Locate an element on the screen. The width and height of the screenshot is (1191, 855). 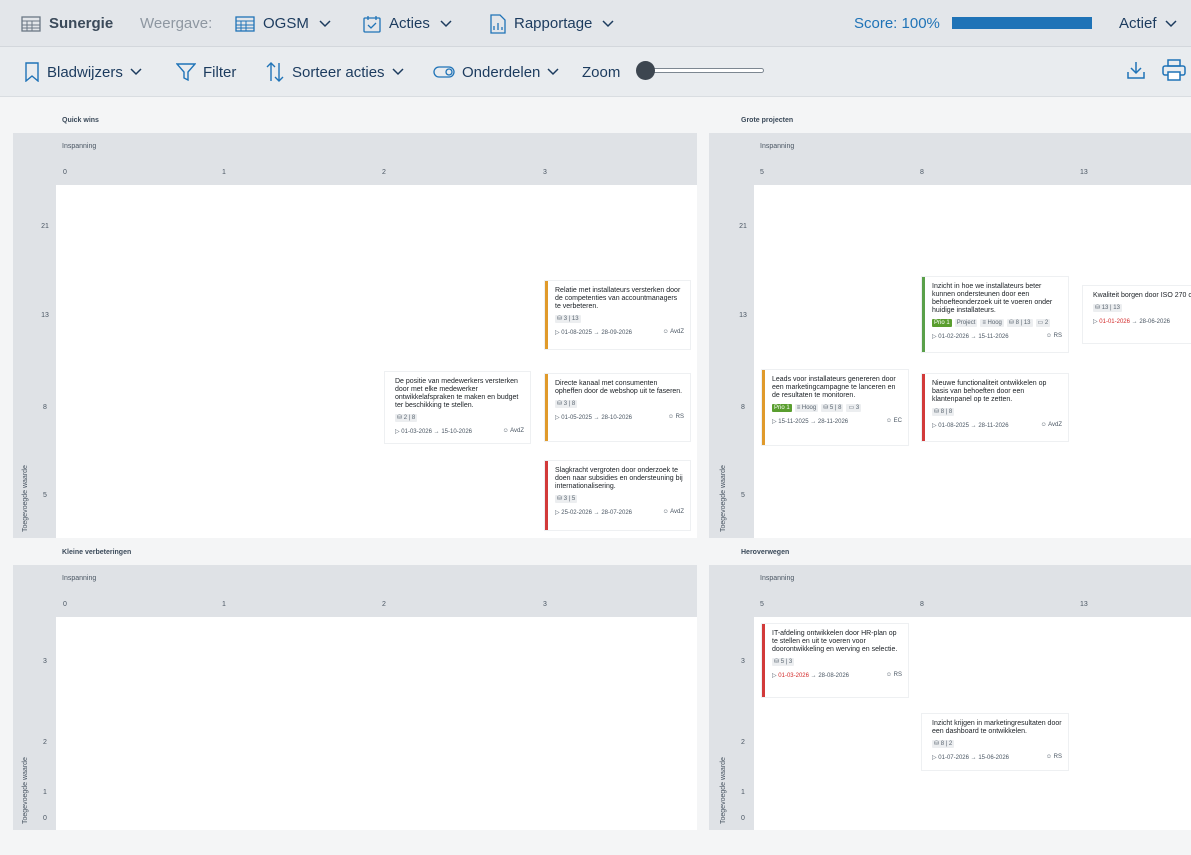
filter-label: Filter is located at coordinates (220, 72).